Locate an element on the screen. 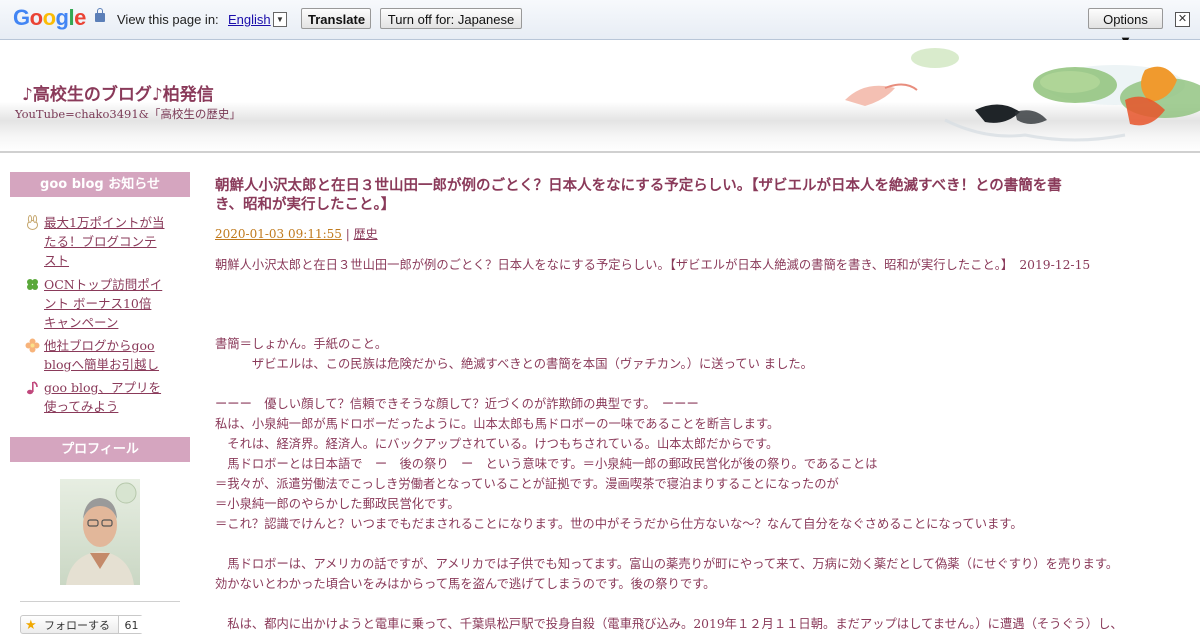  blog-description: YouTube=chako3491&「高校生の歴史」 is located at coordinates (128, 114).